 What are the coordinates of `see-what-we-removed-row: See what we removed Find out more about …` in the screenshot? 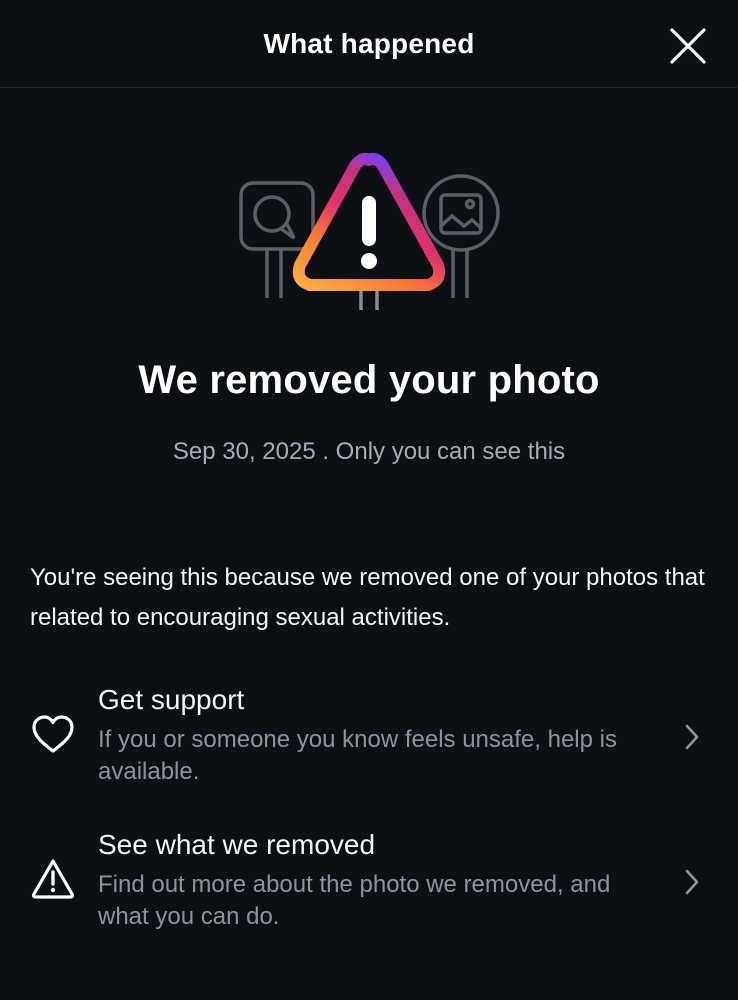 It's located at (369, 884).